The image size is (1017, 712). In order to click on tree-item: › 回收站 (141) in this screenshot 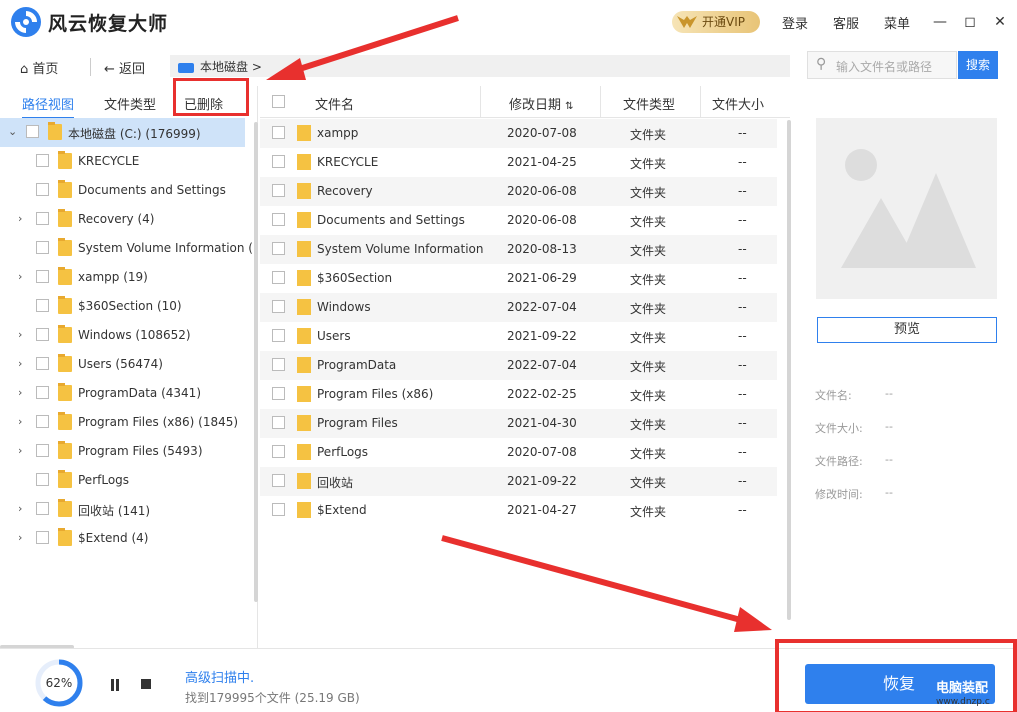, I will do `click(122, 509)`.